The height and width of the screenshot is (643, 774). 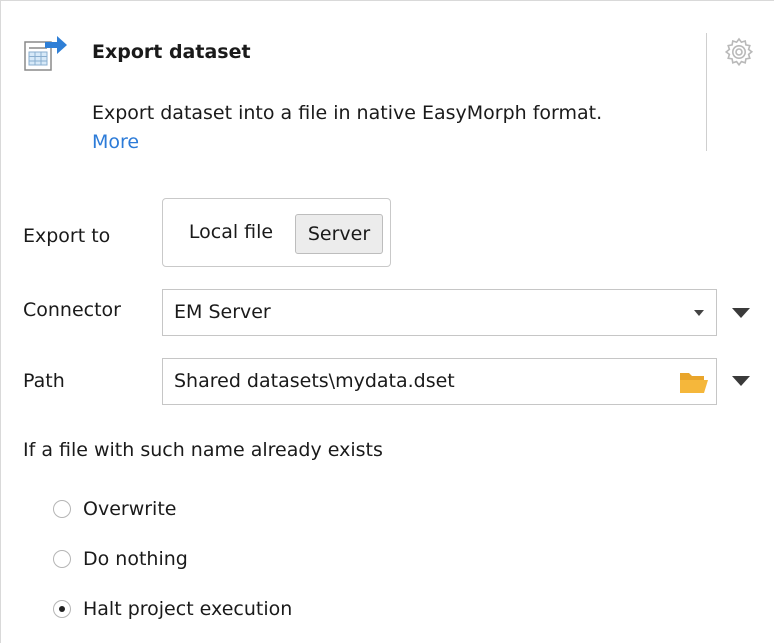 I want to click on more-link: More, so click(x=115, y=142).